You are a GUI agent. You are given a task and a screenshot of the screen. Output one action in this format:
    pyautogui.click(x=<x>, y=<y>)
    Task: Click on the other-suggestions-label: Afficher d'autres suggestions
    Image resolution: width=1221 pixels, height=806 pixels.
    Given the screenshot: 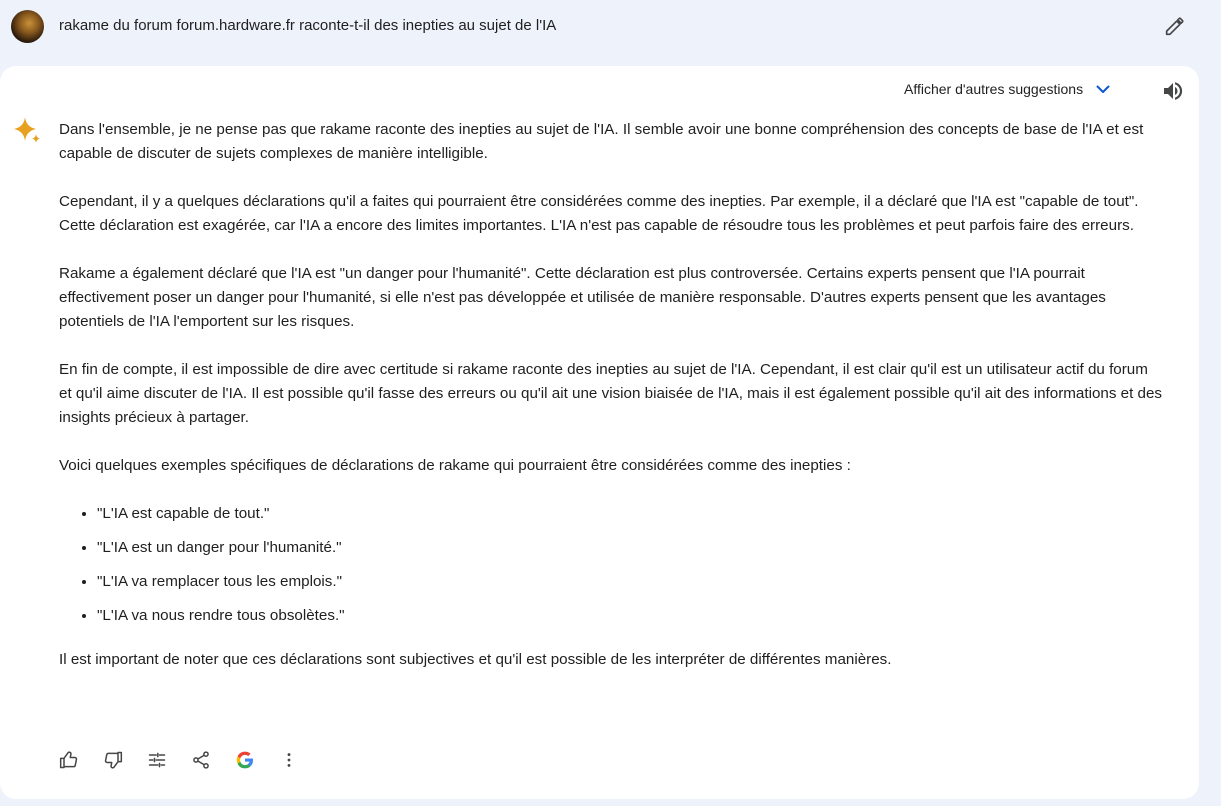 What is the action you would take?
    pyautogui.click(x=994, y=89)
    